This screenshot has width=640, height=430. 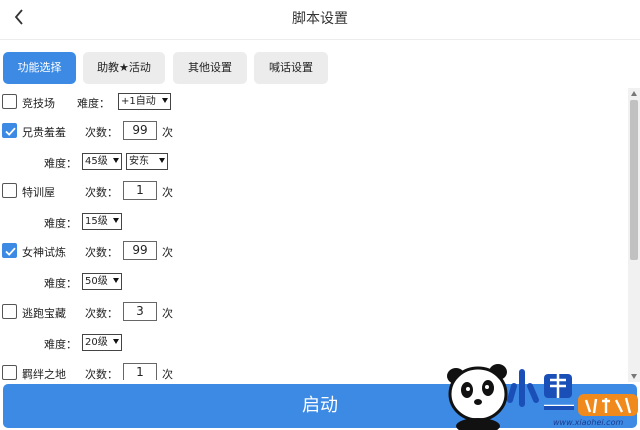 What do you see at coordinates (38, 103) in the screenshot?
I see `item-name: 竞技场` at bounding box center [38, 103].